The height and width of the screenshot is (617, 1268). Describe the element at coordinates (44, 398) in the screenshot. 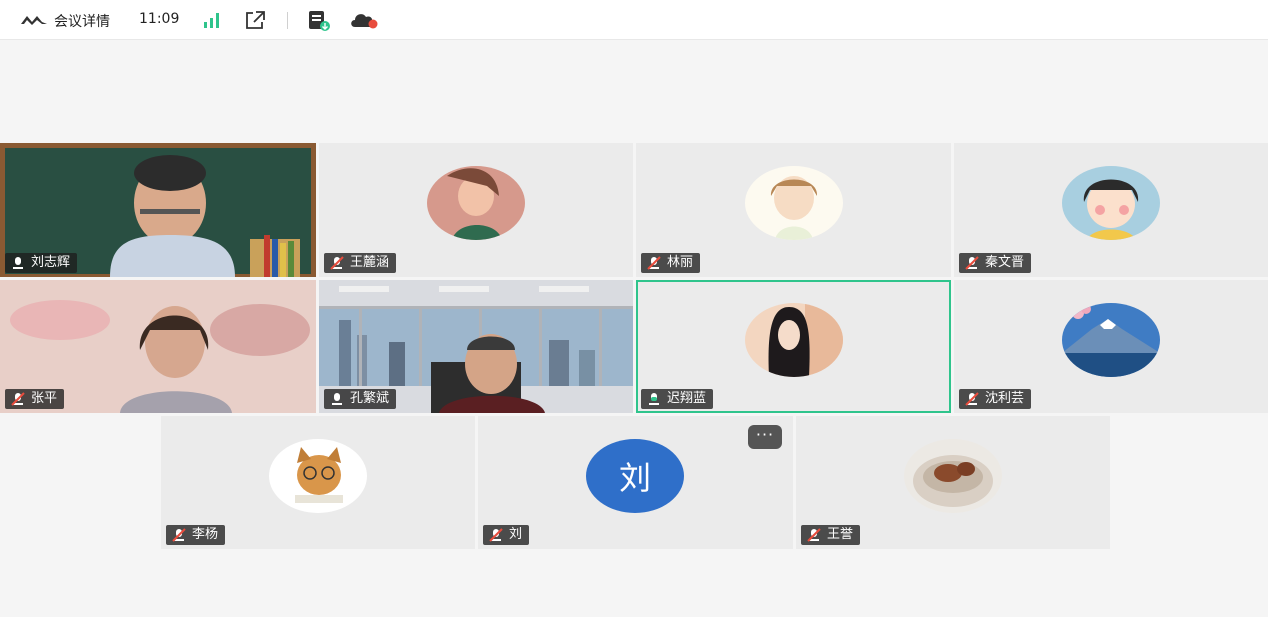

I see `participant-name: 张平` at that location.